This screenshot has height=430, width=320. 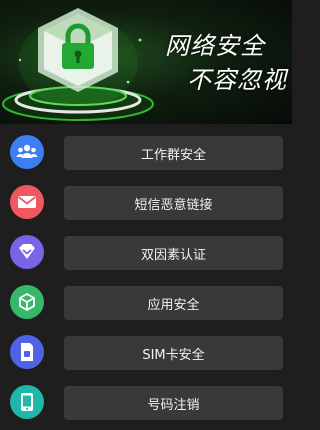 I want to click on work-group-security-button: 工作群安全, so click(x=173, y=153).